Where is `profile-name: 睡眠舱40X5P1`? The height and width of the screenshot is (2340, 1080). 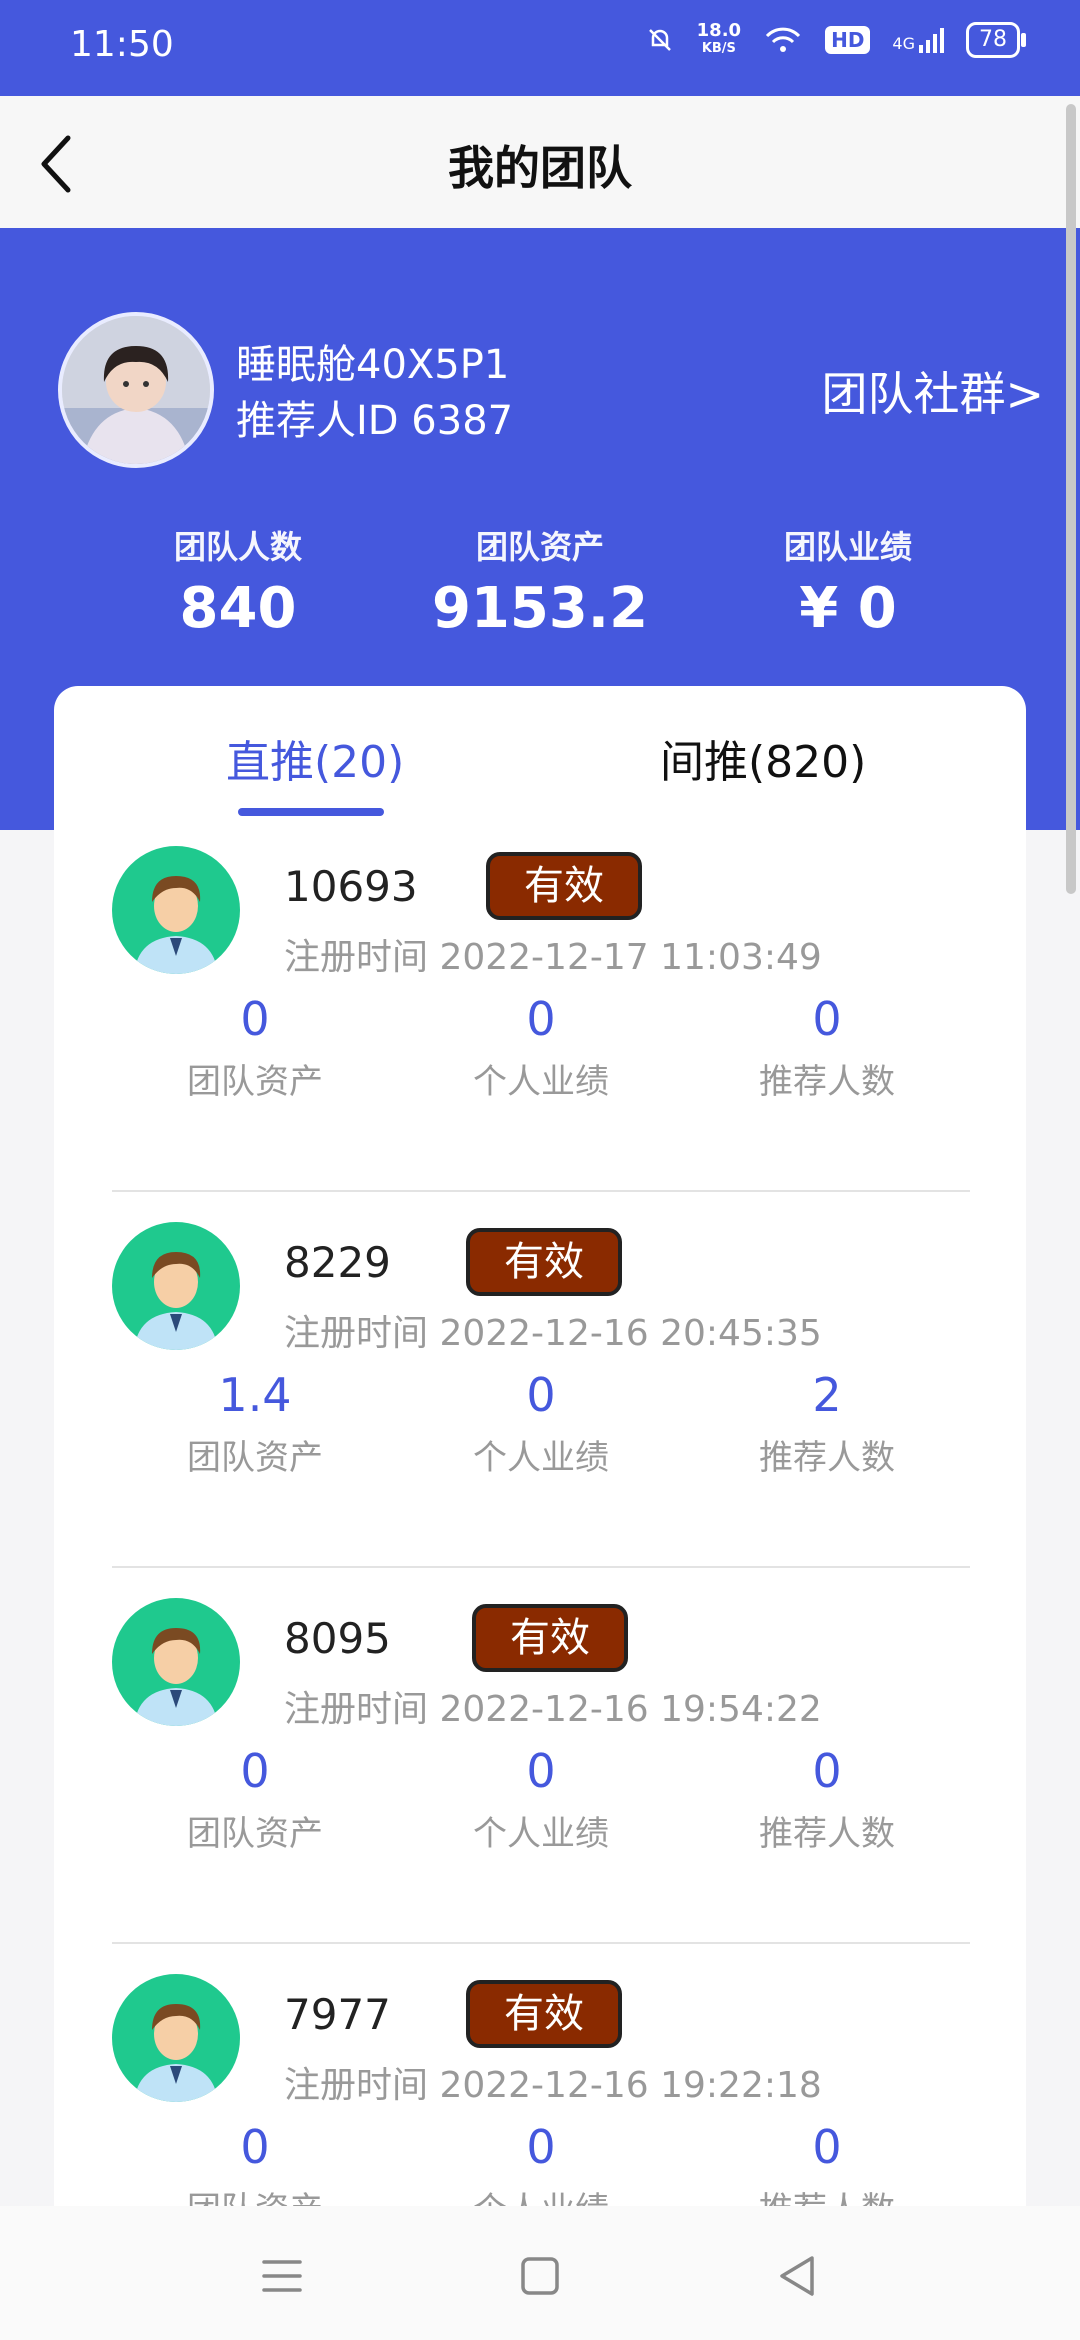
profile-name: 睡眠舱40X5P1 is located at coordinates (373, 365).